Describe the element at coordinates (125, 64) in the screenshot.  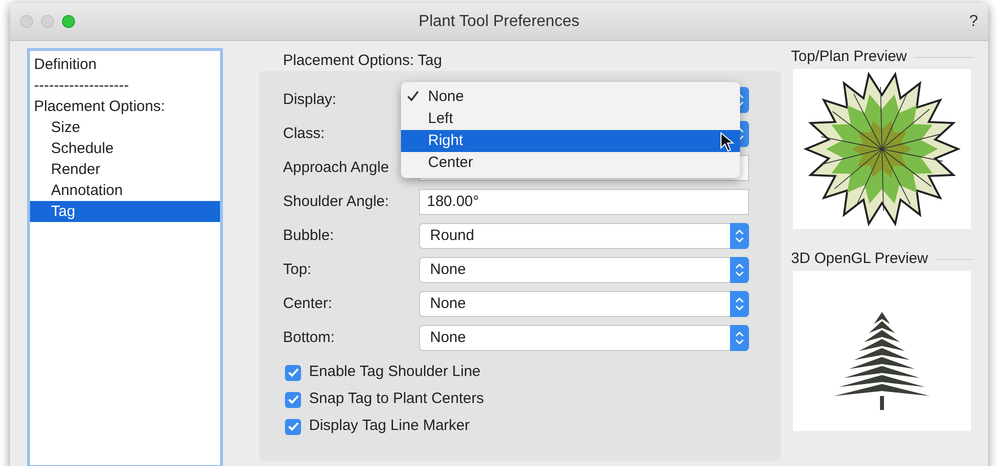
I see `list-item: Definition` at that location.